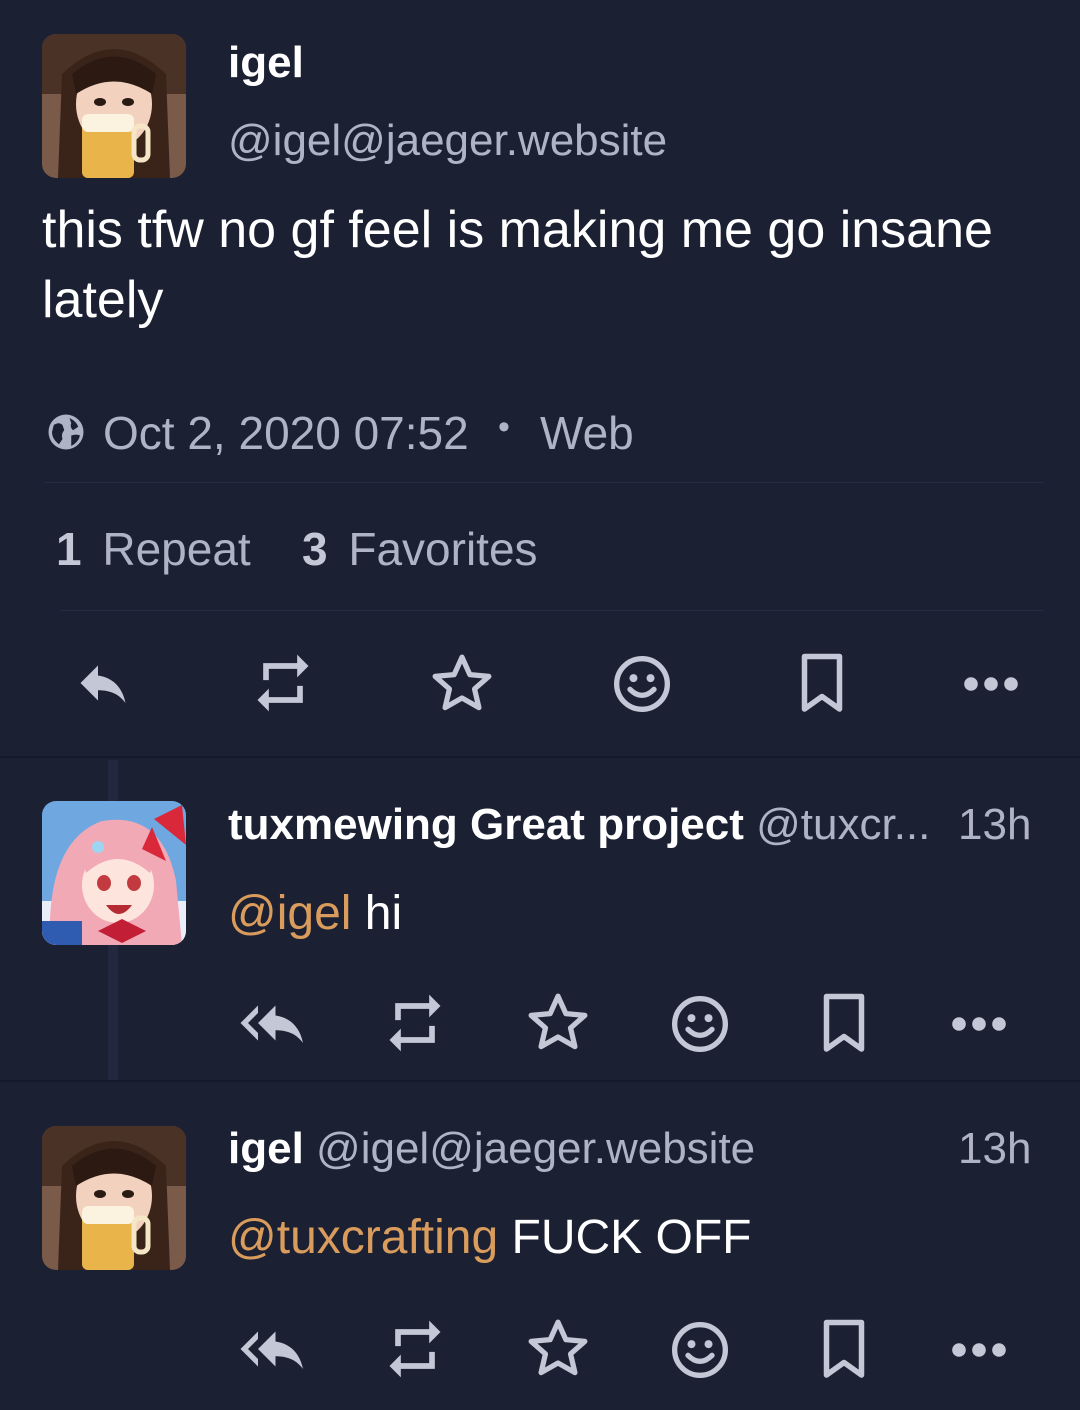 The image size is (1080, 1410). I want to click on reply-content: @tuxcrafting FUCK OFF, so click(489, 1237).